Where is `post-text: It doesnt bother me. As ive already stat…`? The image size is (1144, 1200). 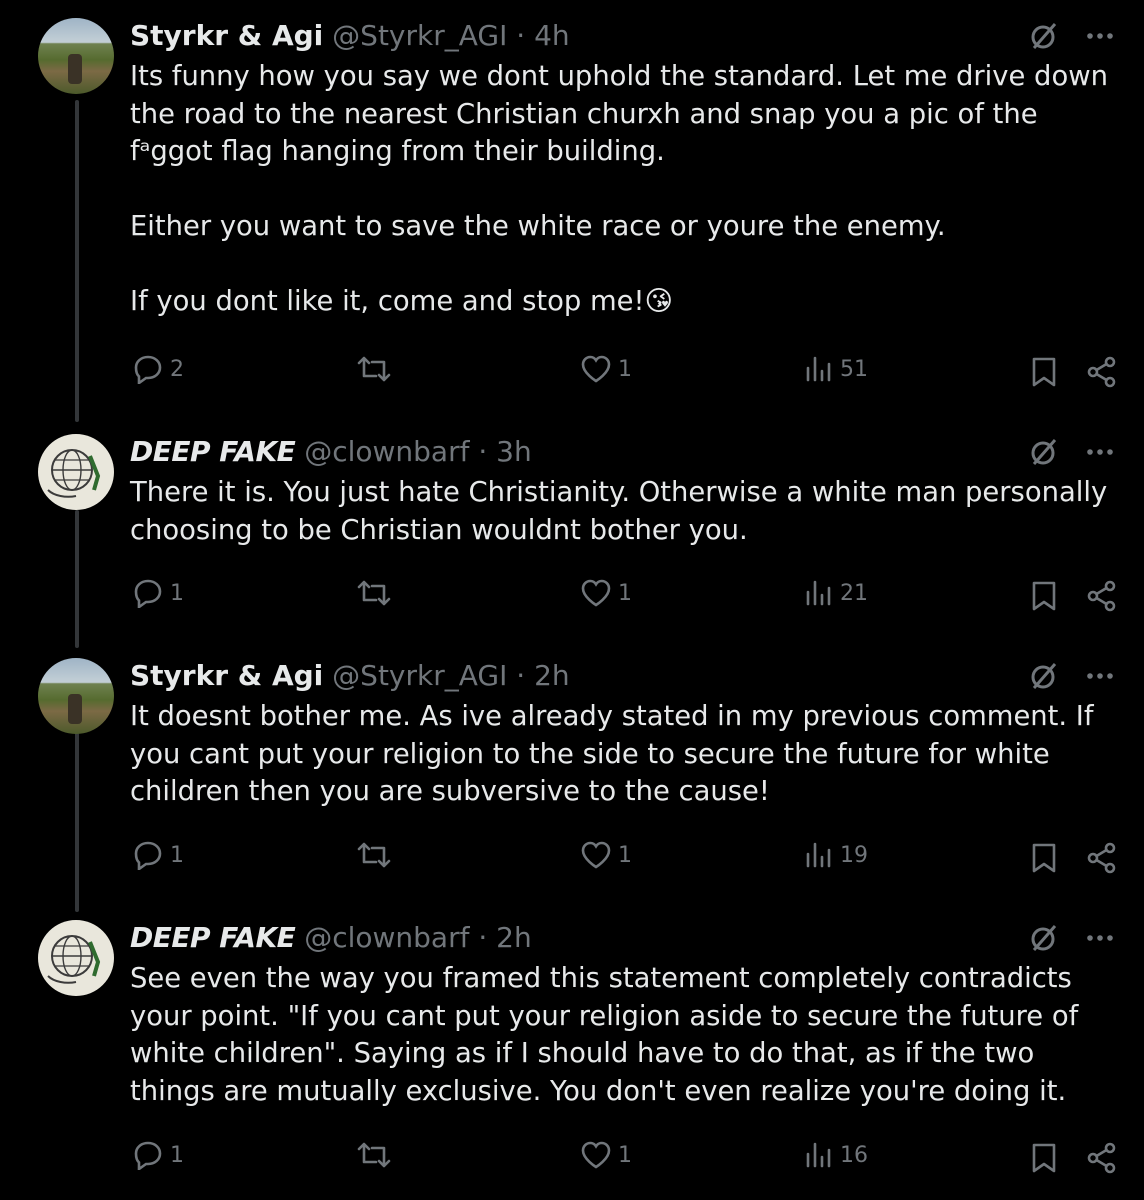
post-text: It doesnt bother me. As ive already stat… is located at coordinates (616, 754).